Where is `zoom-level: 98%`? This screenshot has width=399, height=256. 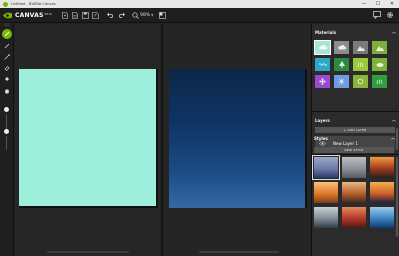 zoom-level: 98% is located at coordinates (145, 15).